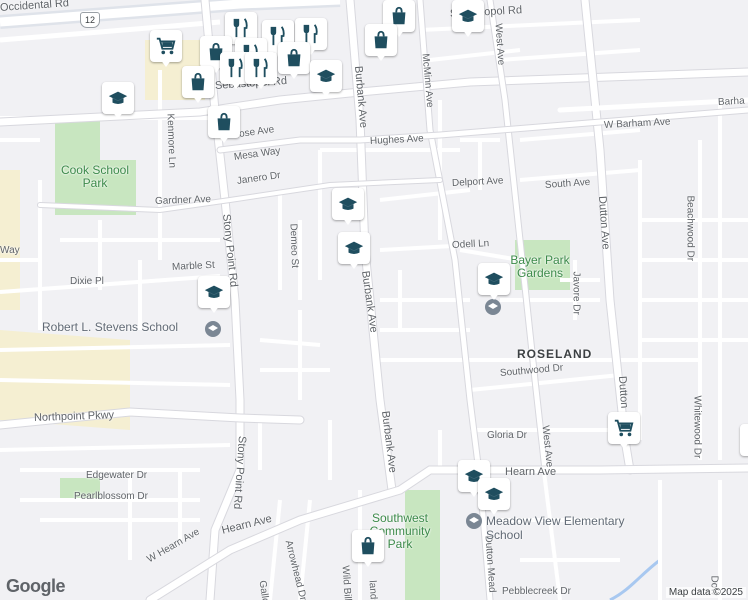 This screenshot has width=748, height=600. I want to click on label-dutton-ave-south: Dutton, so click(623, 392).